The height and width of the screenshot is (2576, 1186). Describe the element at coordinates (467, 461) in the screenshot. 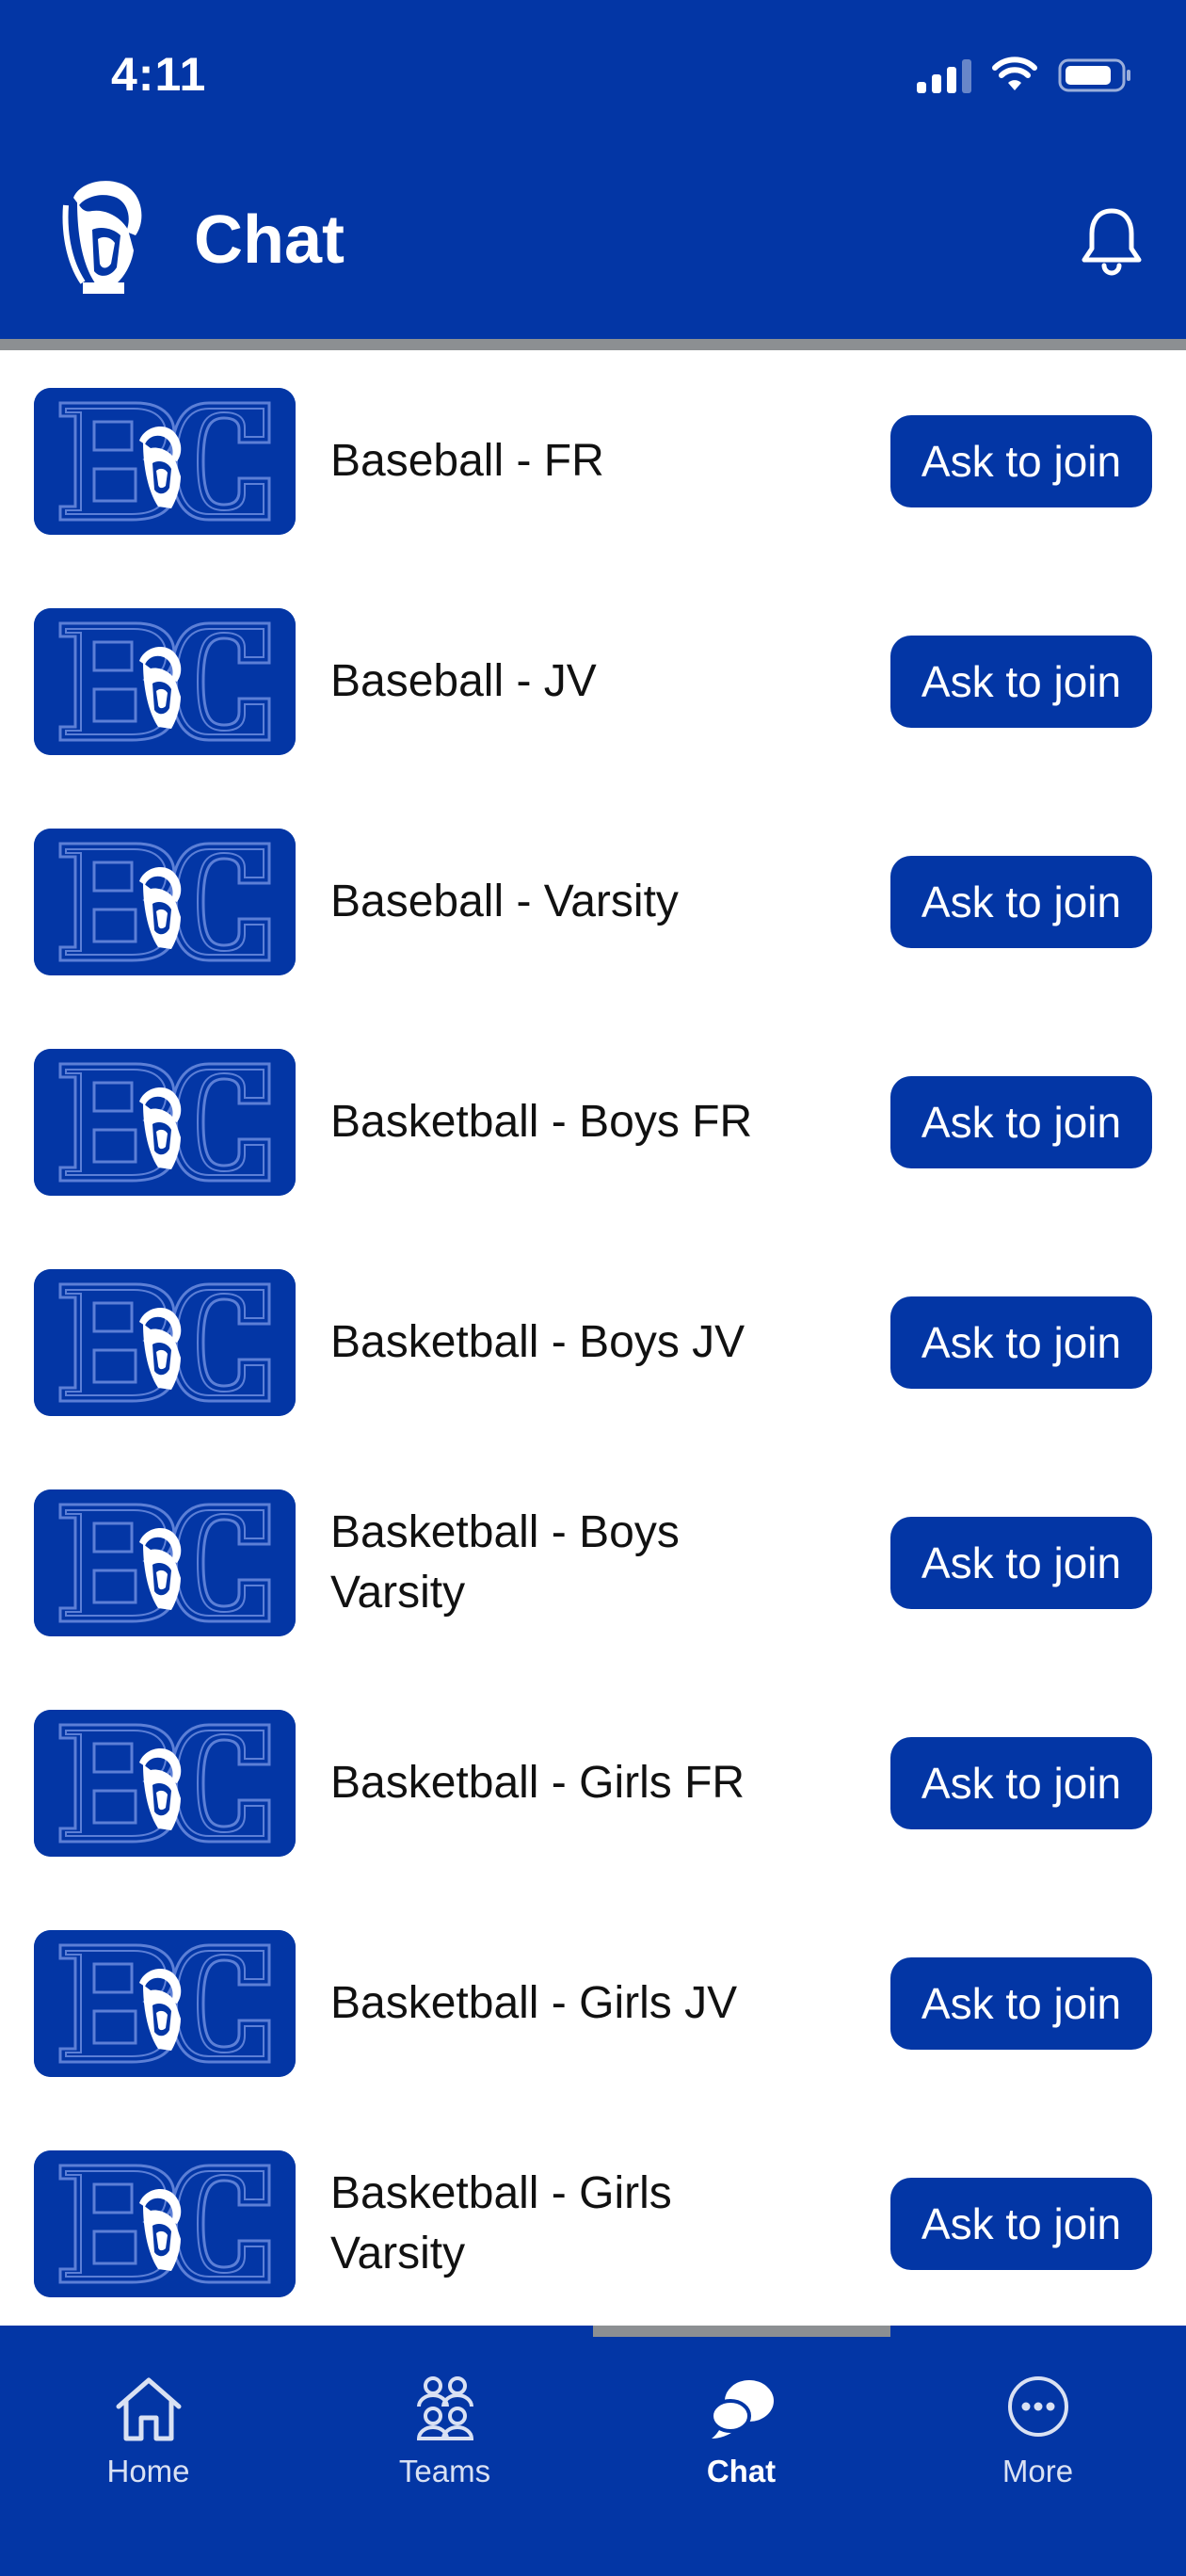

I see `team-chat-name: Baseball - FR` at that location.